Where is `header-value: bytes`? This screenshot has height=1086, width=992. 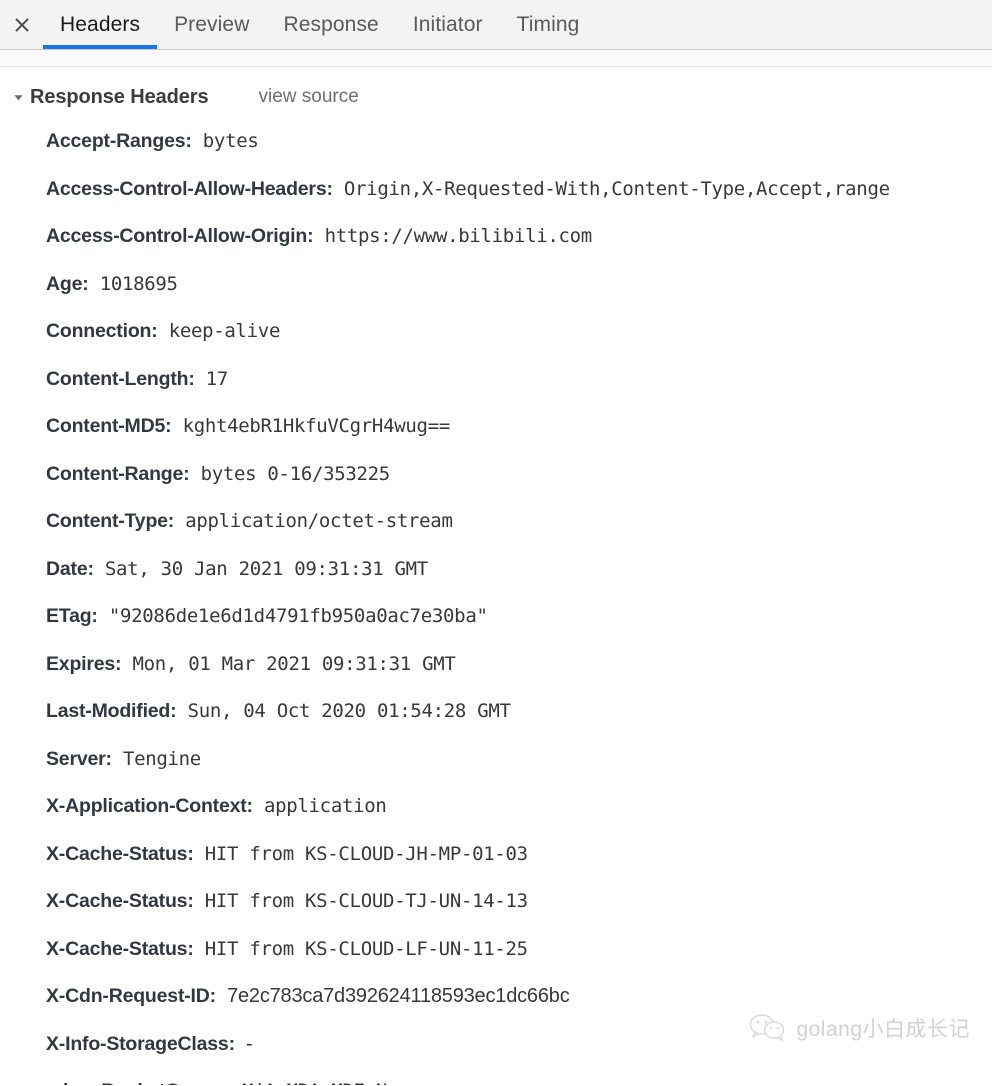
header-value: bytes is located at coordinates (230, 141).